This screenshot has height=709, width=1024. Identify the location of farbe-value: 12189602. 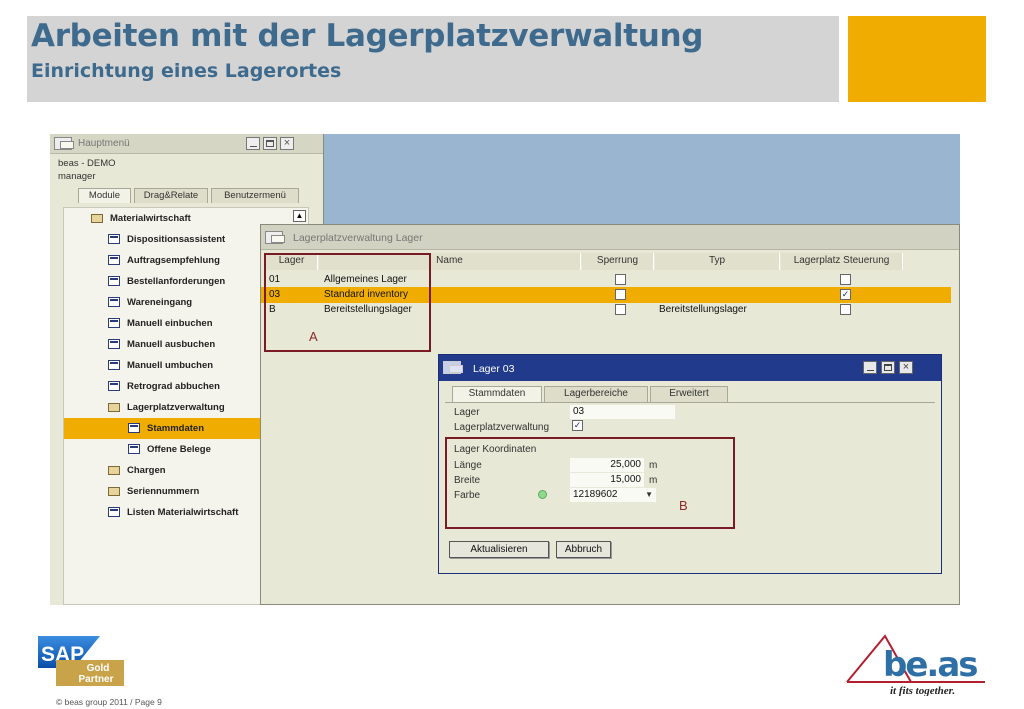
(595, 494).